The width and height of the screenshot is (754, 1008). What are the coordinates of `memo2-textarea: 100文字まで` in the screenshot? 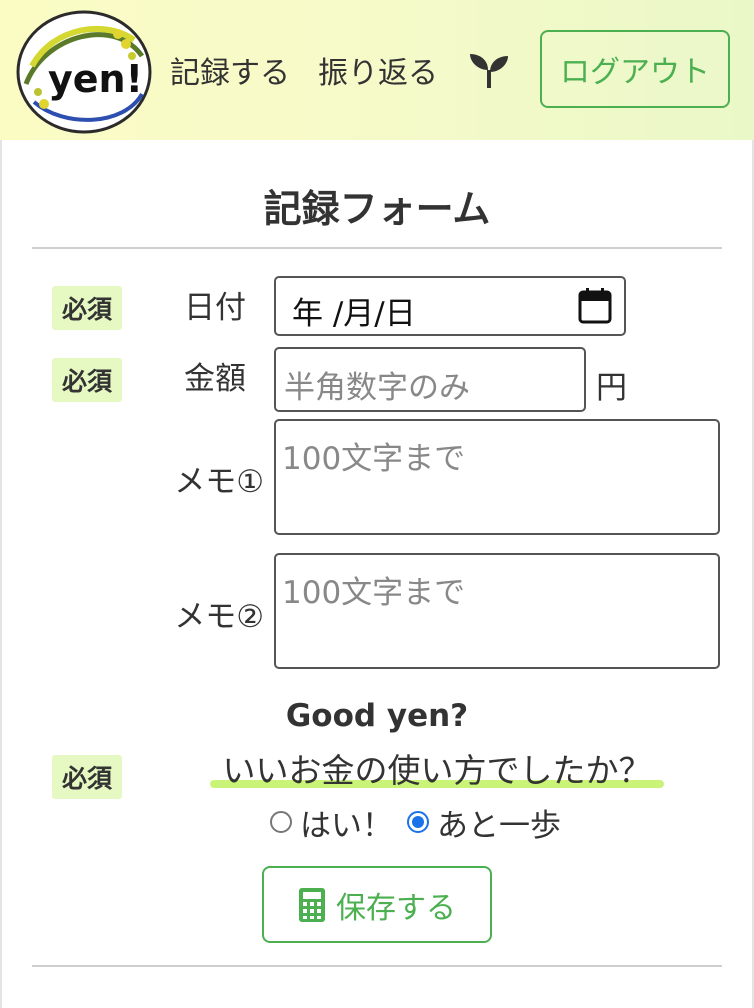 It's located at (497, 611).